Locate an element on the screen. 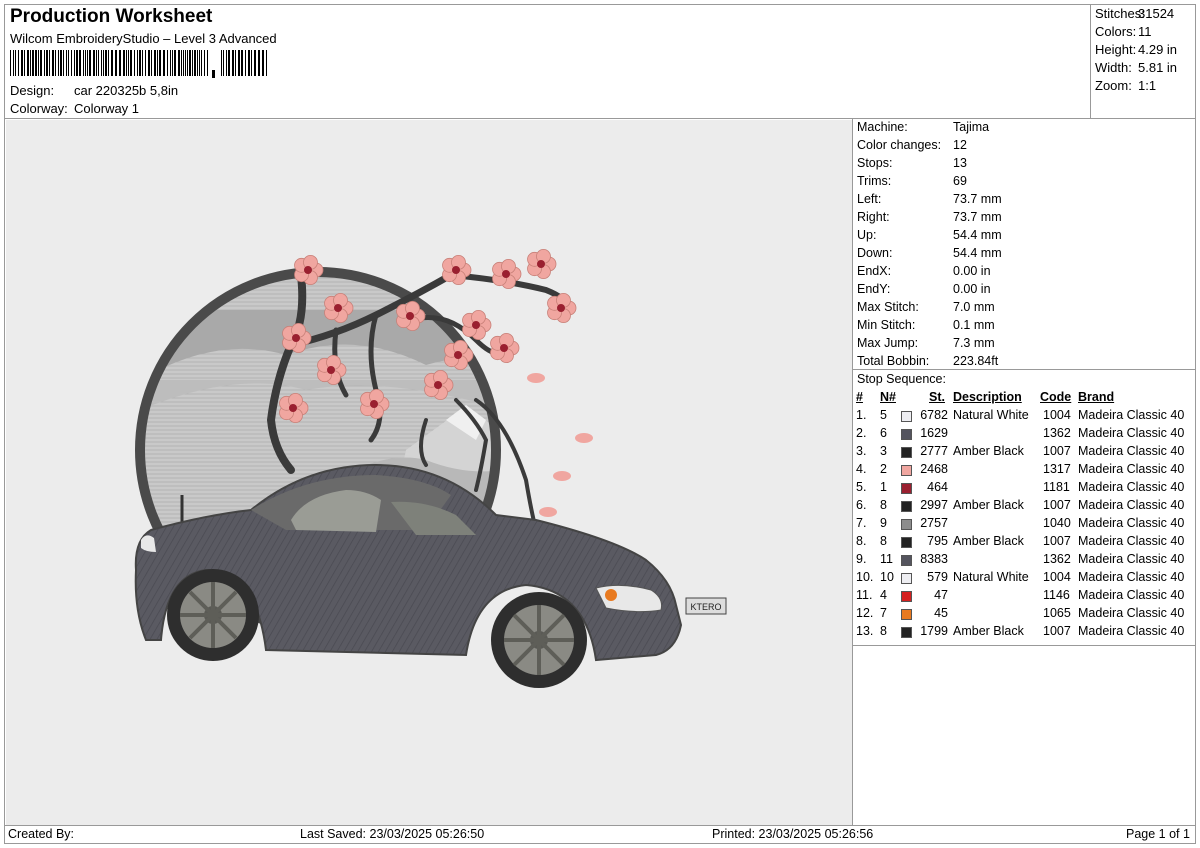 The image size is (1200, 848). stat-colors: Colors: 11 is located at coordinates (1123, 31).